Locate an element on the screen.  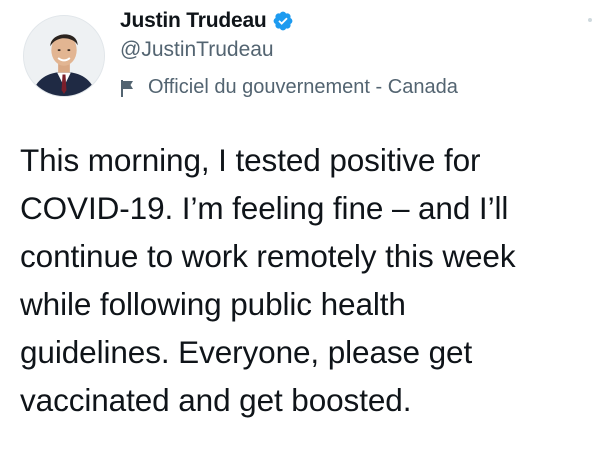
author-handle: @JustinTrudeau is located at coordinates (197, 50).